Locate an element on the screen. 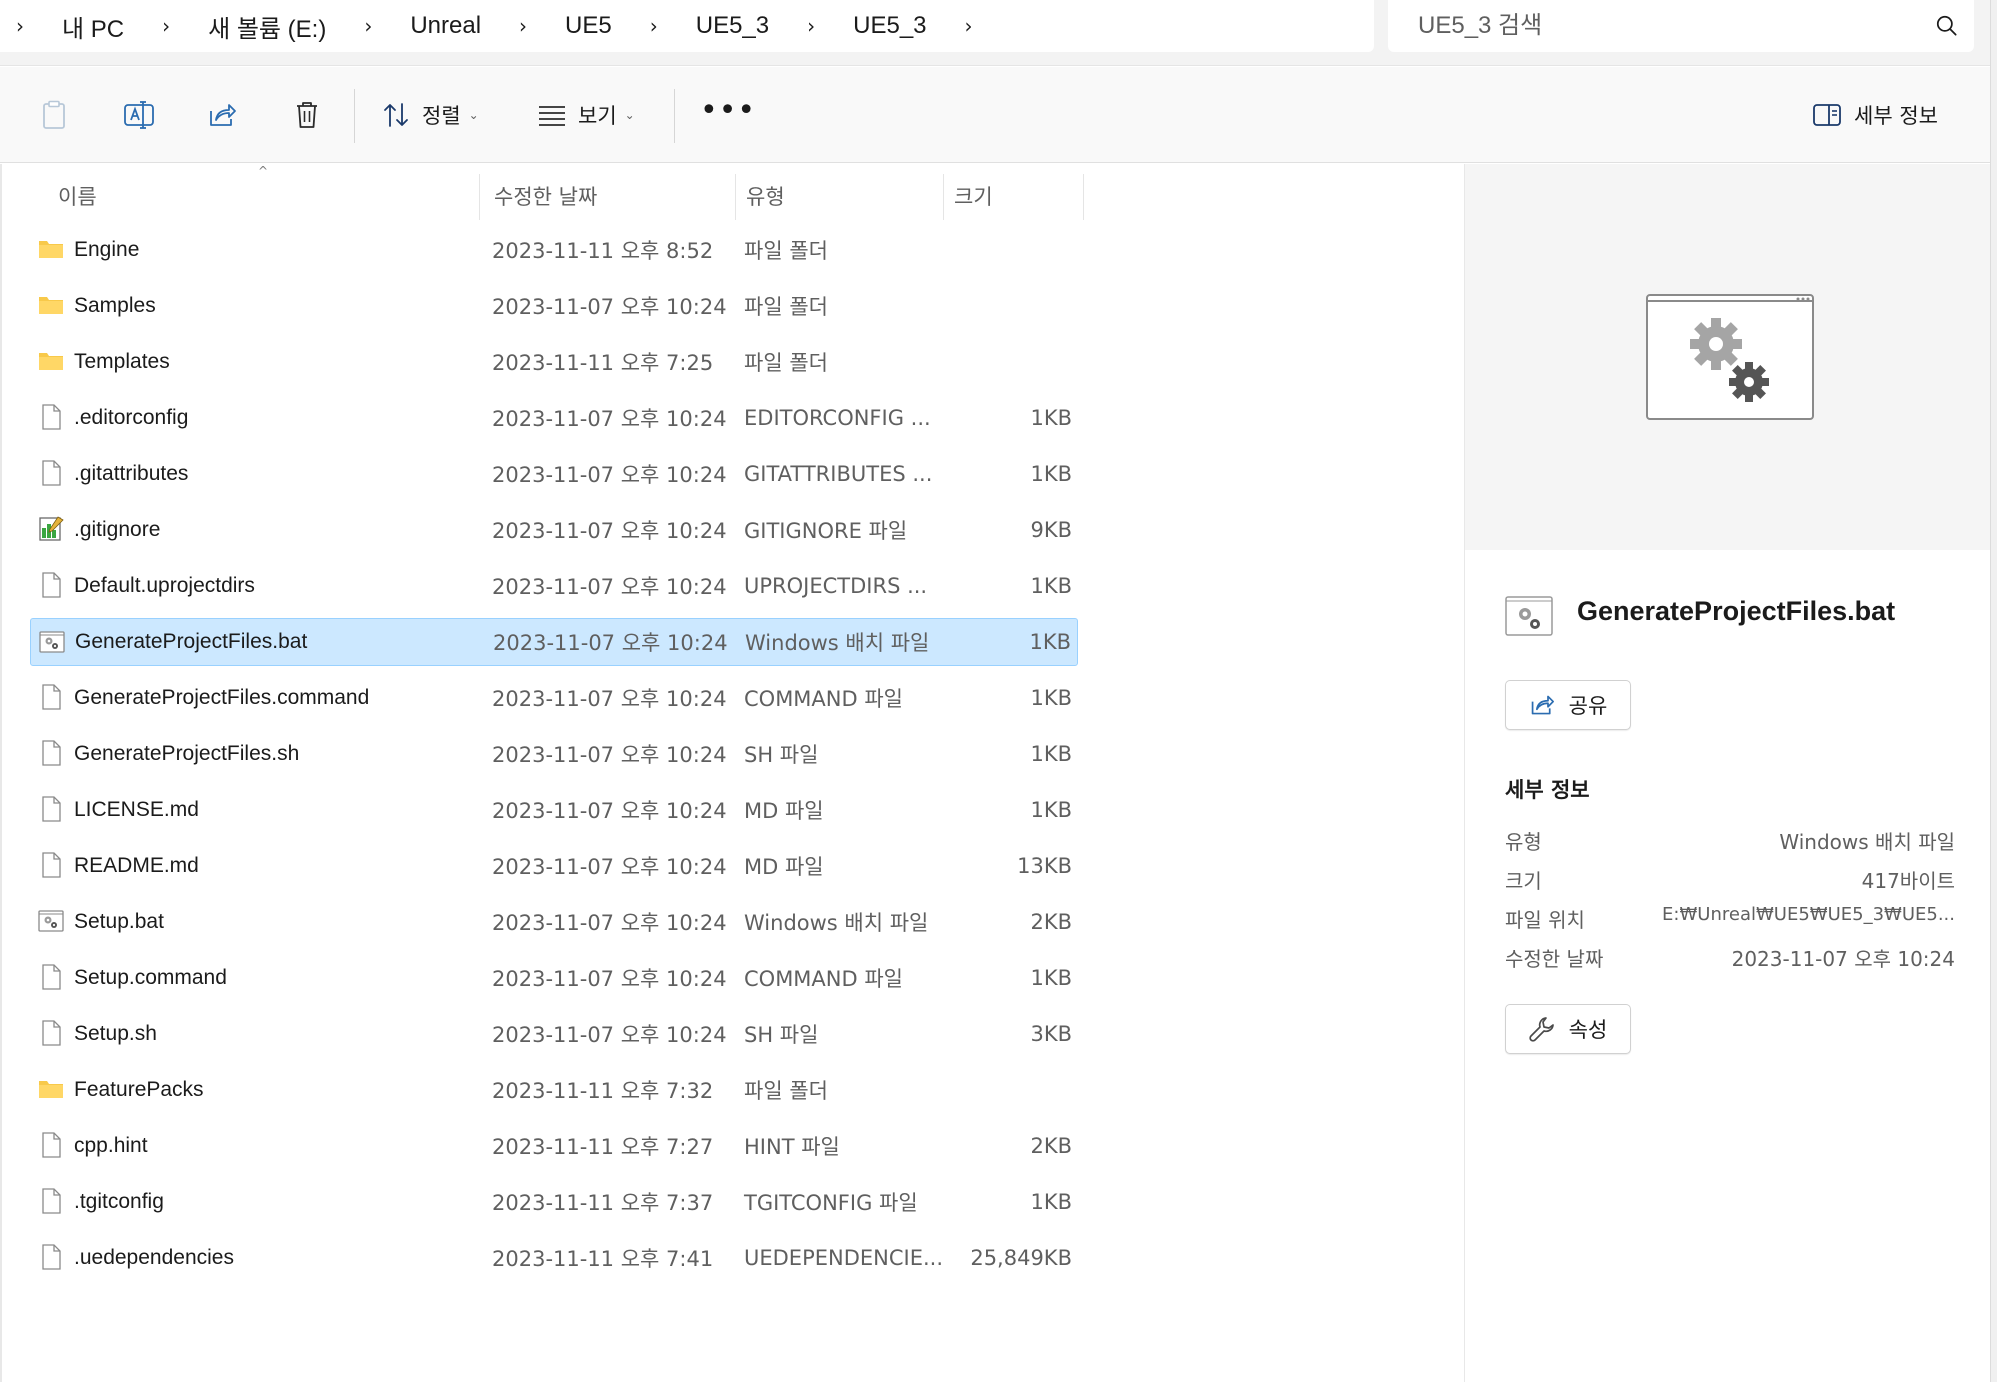 The width and height of the screenshot is (1997, 1382). properties-label: 속성 is located at coordinates (1588, 1030).